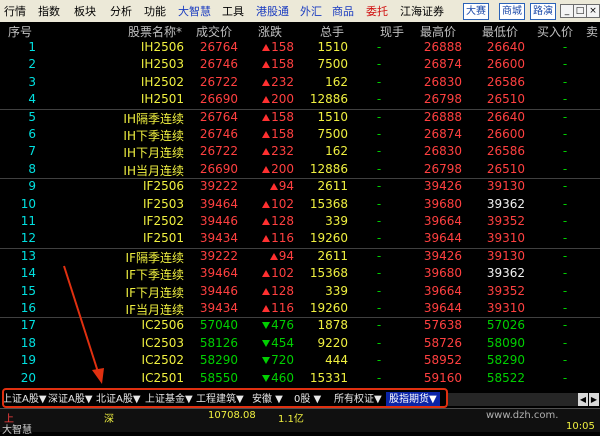 This screenshot has width=600, height=436. What do you see at coordinates (442, 360) in the screenshot?
I see `row-high: 58952` at bounding box center [442, 360].